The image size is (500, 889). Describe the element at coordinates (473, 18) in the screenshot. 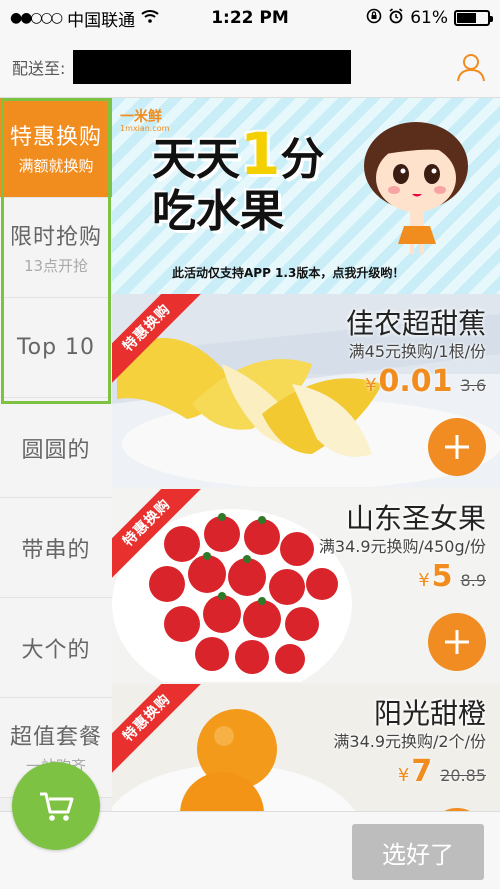

I see `battery-icon` at that location.